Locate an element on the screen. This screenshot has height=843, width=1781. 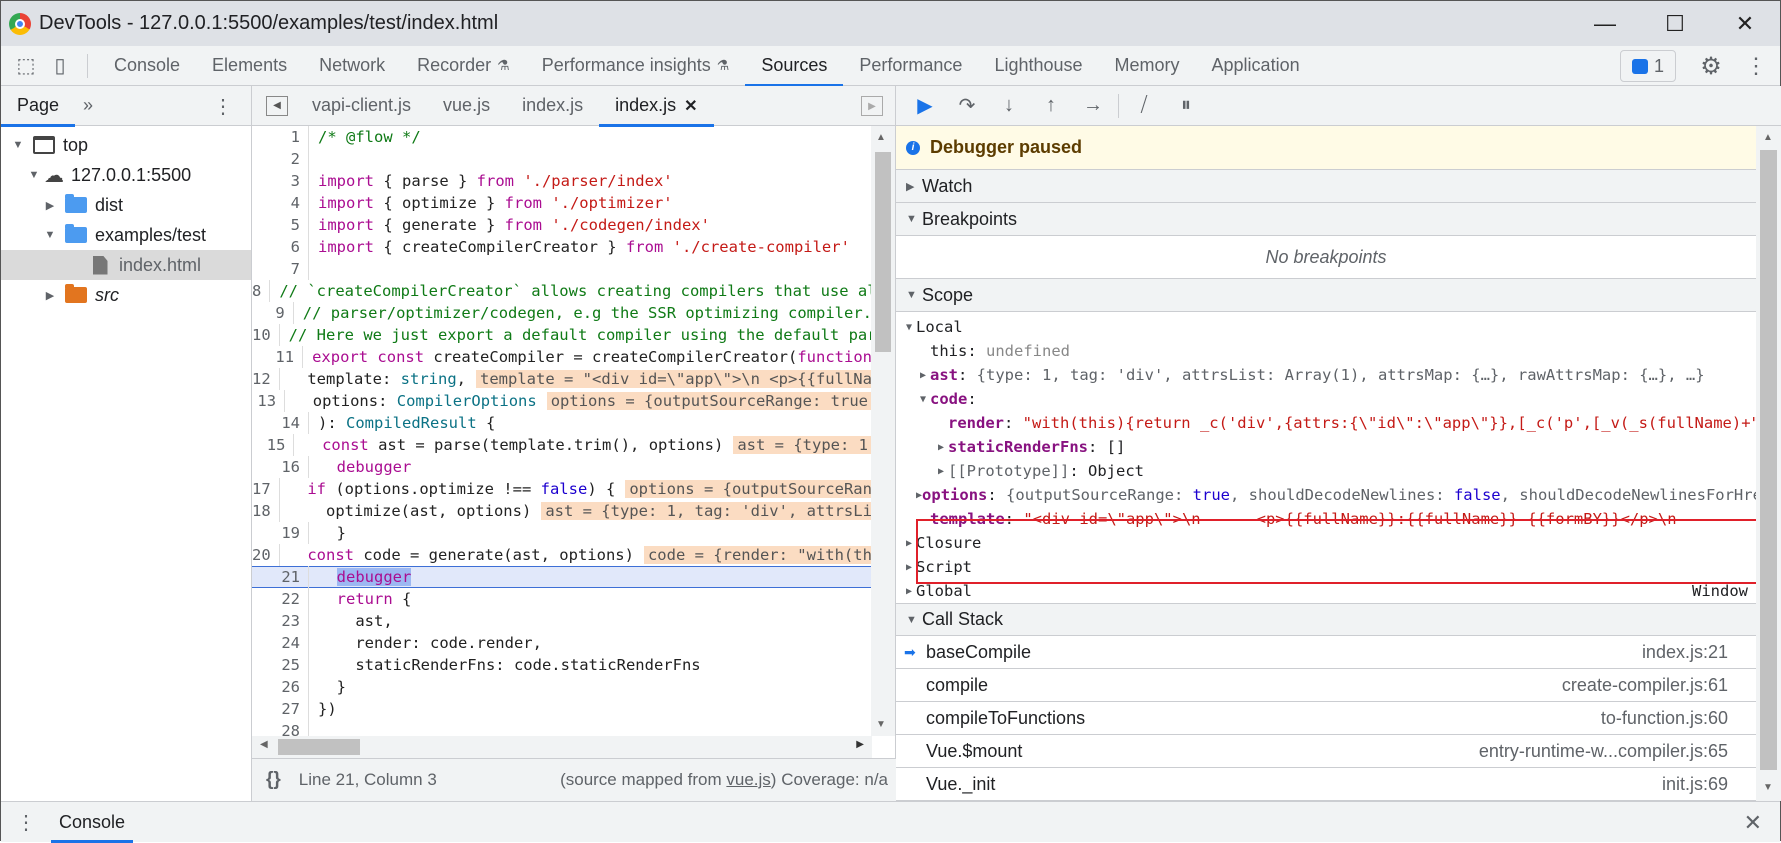
step-into-icon: ↓ is located at coordinates (1009, 106).